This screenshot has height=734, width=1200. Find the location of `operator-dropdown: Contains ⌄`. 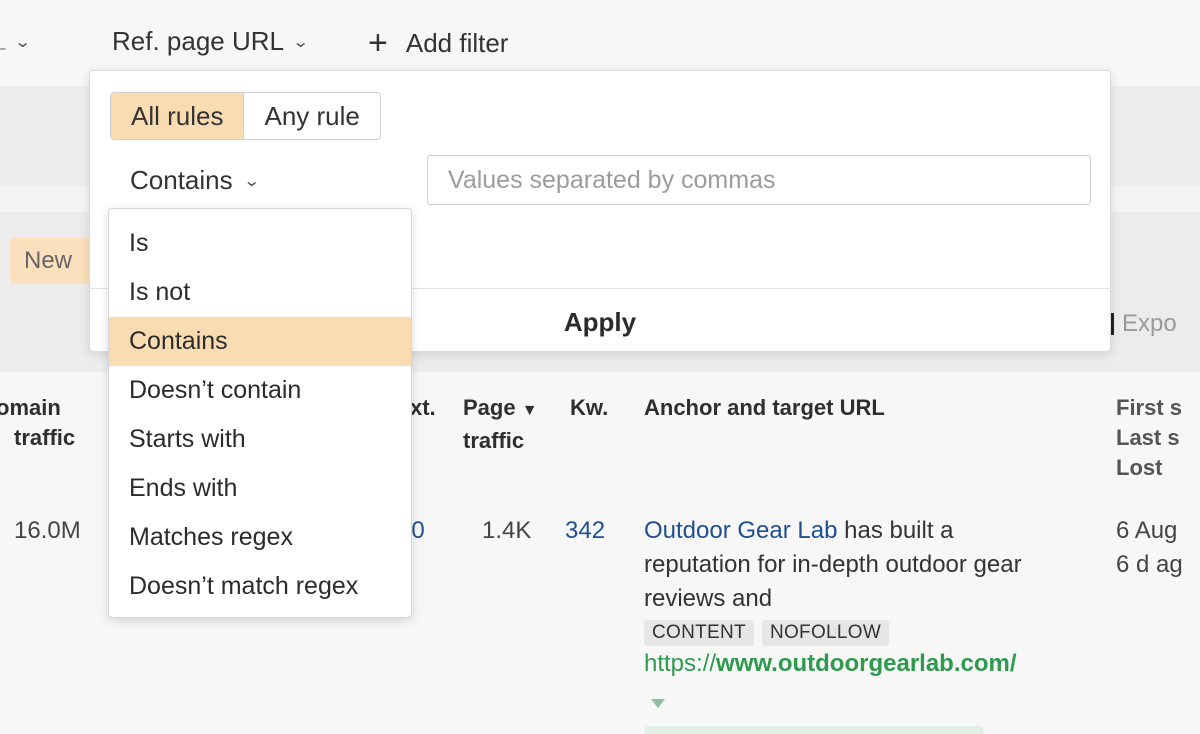

operator-dropdown: Contains ⌄ is located at coordinates (195, 180).